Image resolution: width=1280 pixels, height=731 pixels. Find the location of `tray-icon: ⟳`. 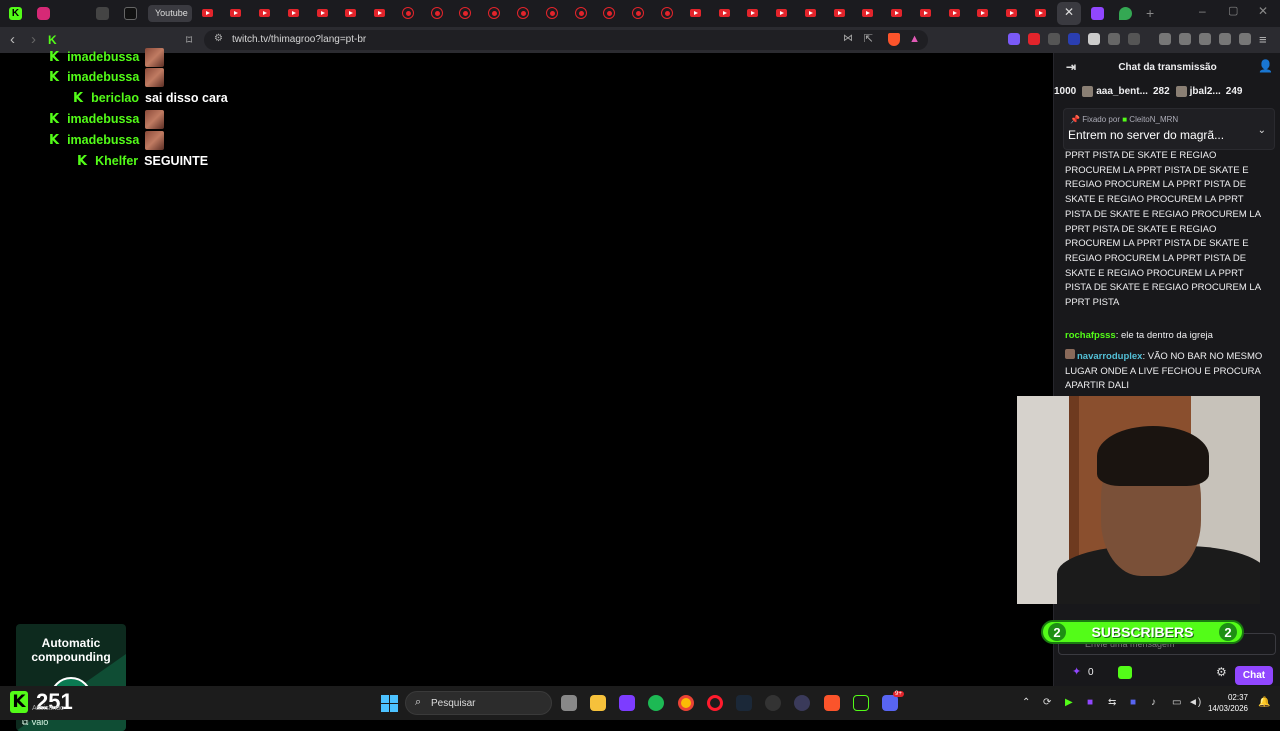

tray-icon: ⟳ is located at coordinates (1047, 702).